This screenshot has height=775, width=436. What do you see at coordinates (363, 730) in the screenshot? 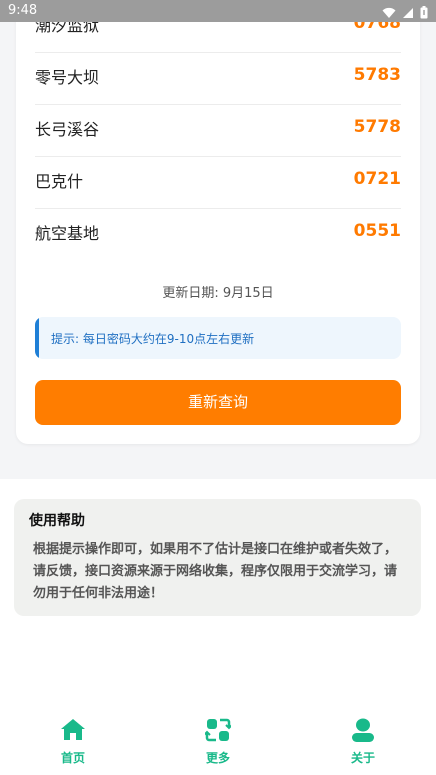
I see `user-icon` at bounding box center [363, 730].